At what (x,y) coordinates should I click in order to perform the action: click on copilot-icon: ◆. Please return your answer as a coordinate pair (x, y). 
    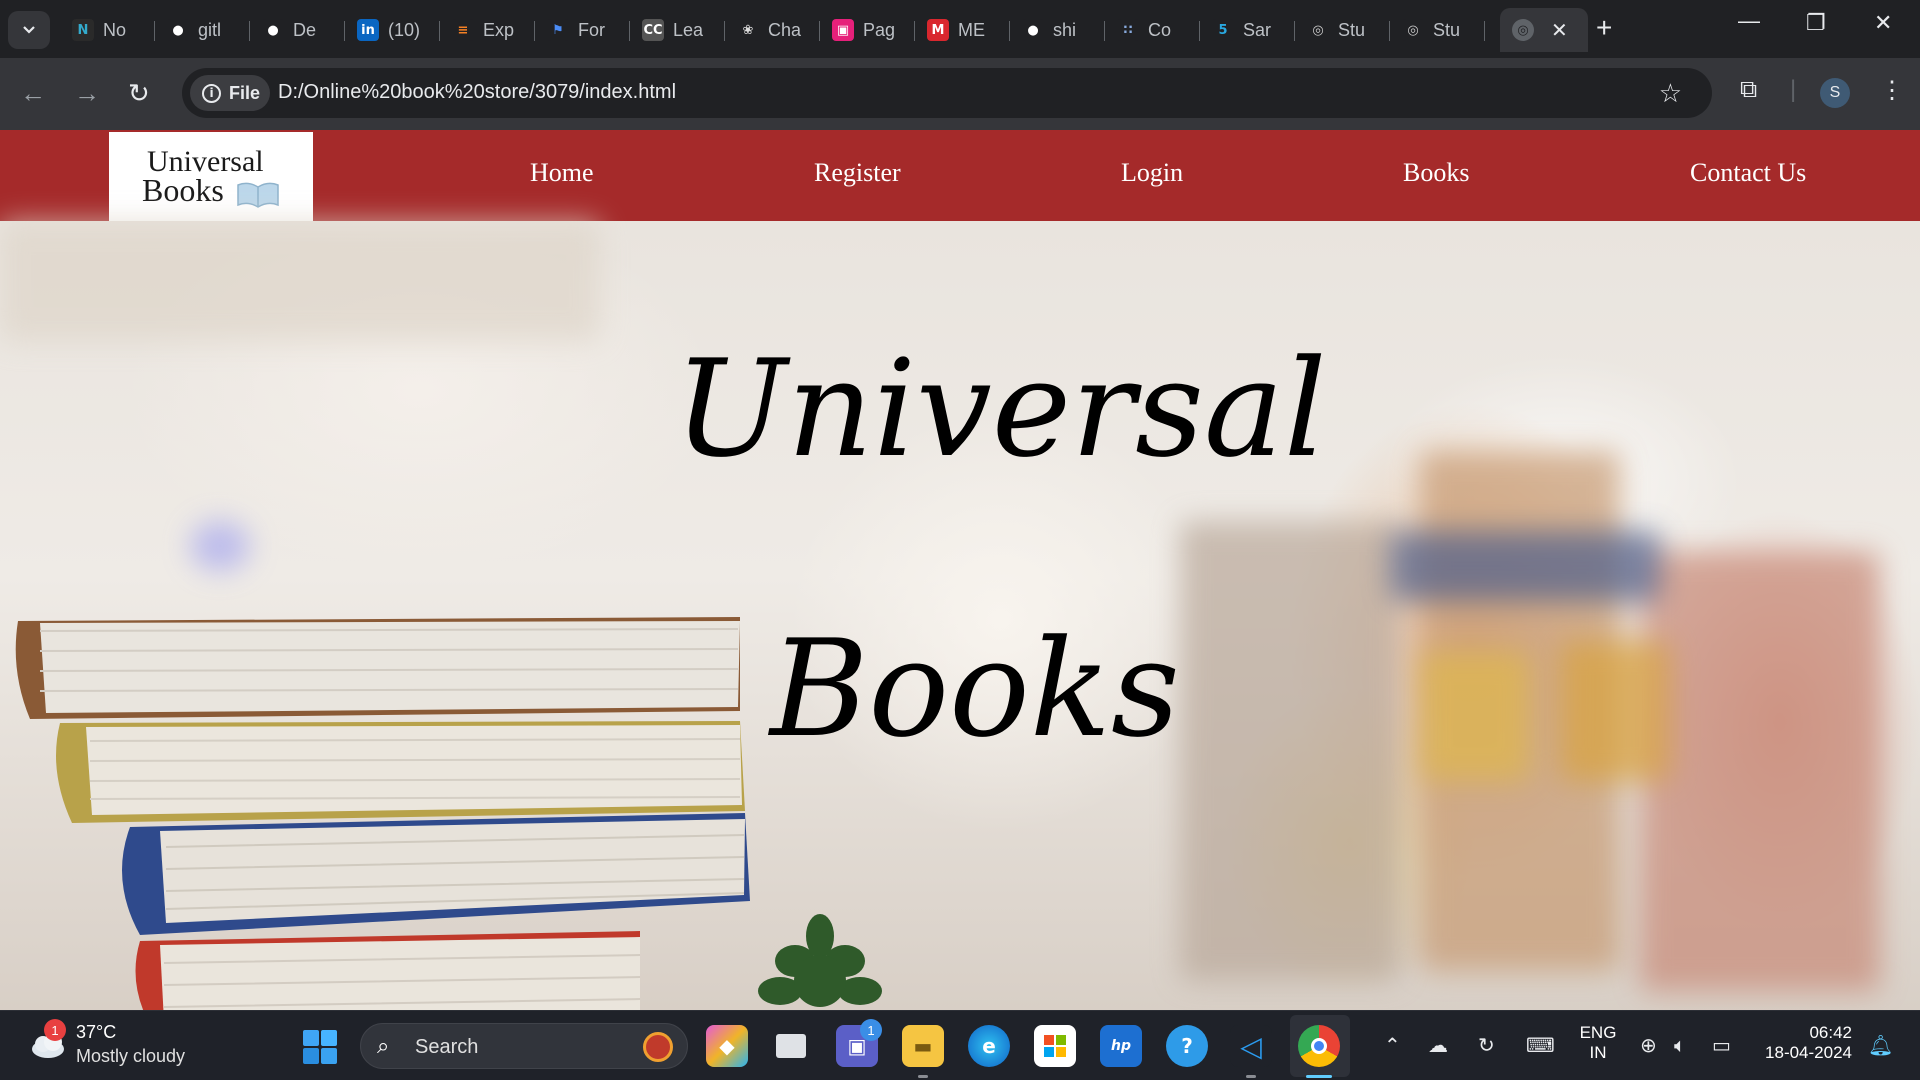
    Looking at the image, I should click on (727, 1046).